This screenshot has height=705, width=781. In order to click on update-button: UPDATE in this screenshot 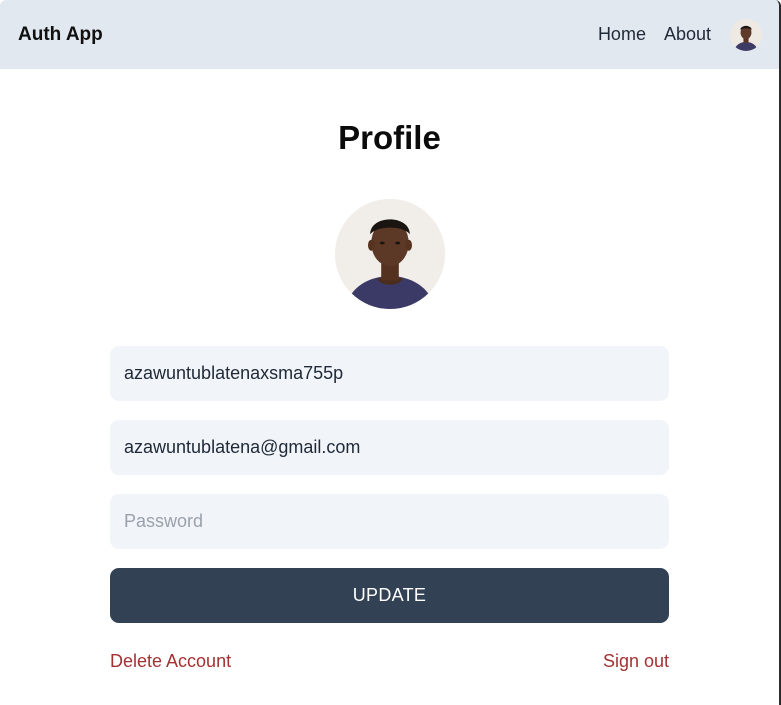, I will do `click(389, 595)`.